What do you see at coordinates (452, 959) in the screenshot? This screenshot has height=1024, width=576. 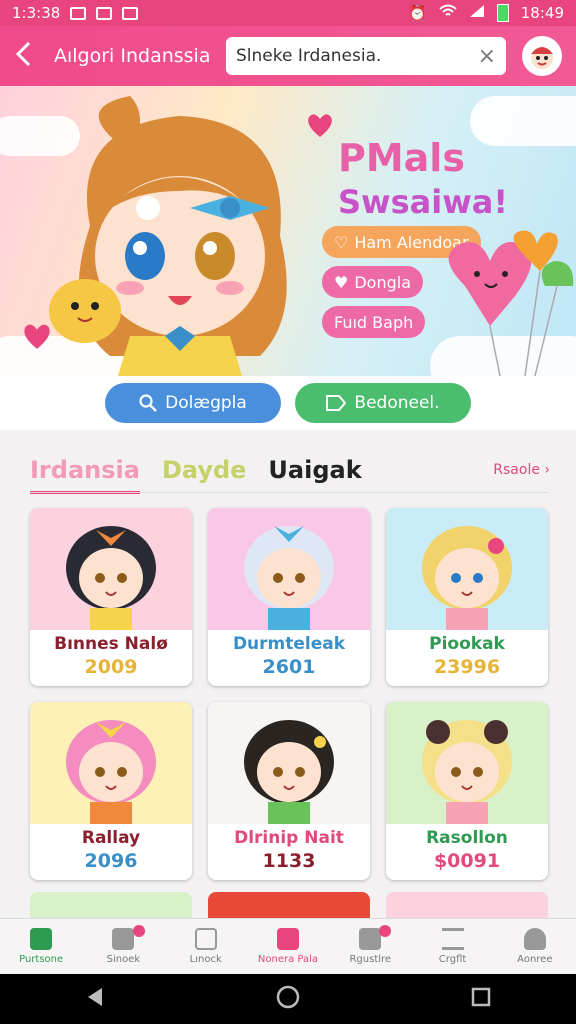 I see `nav-label: Crgflt` at bounding box center [452, 959].